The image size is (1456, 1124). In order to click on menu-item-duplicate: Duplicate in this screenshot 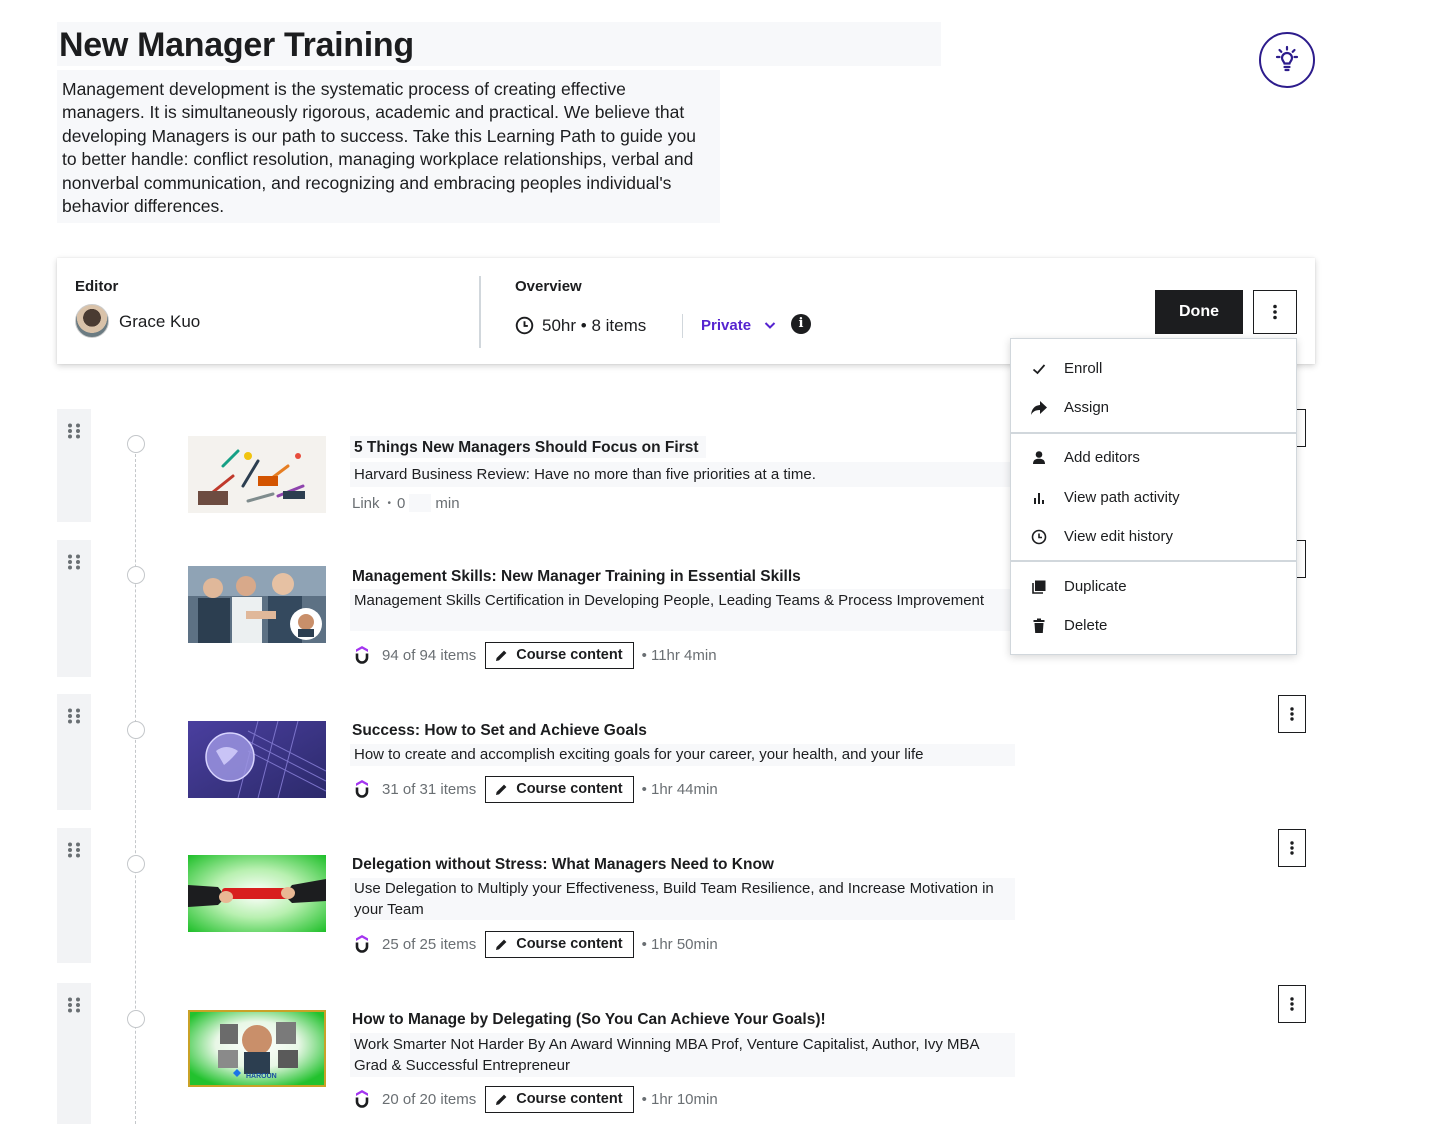, I will do `click(1153, 586)`.